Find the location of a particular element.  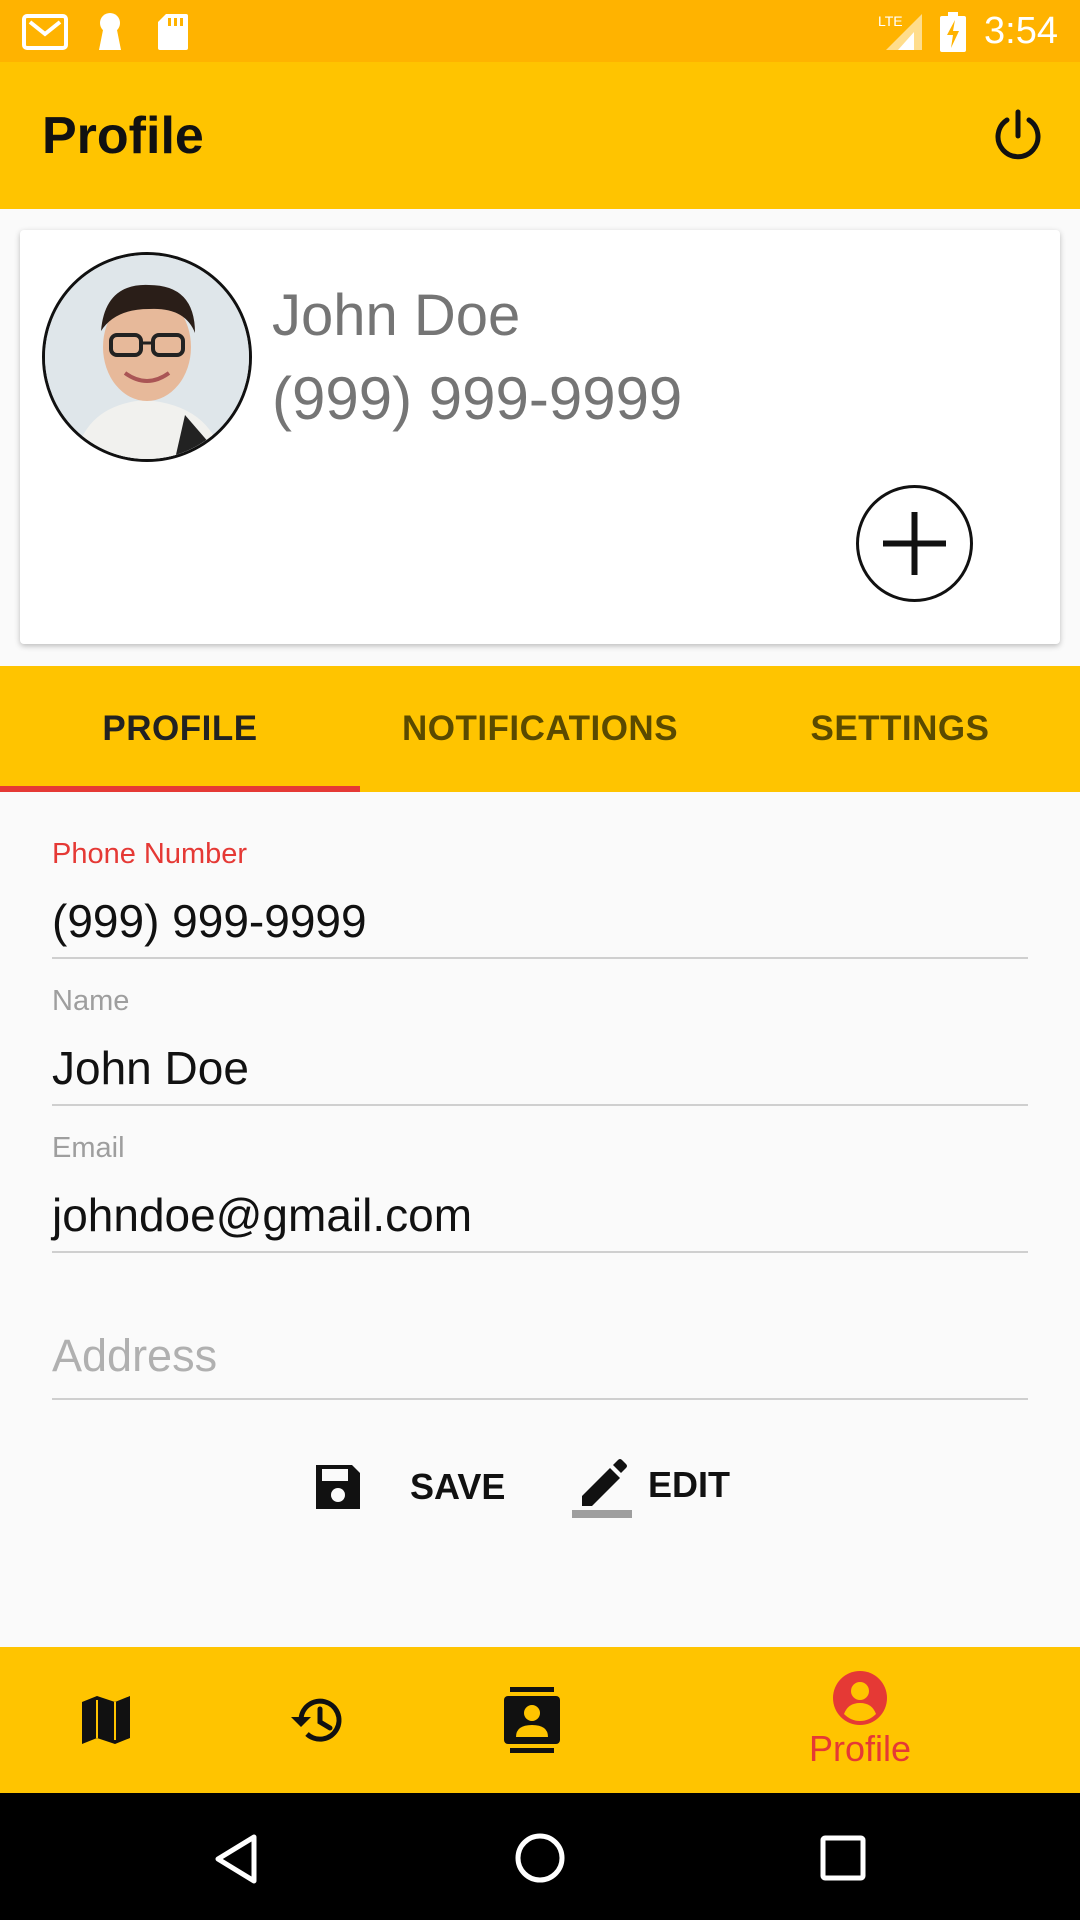

tab-bar: PROFILE NOTIFICATIONS SETTINGS is located at coordinates (540, 729).